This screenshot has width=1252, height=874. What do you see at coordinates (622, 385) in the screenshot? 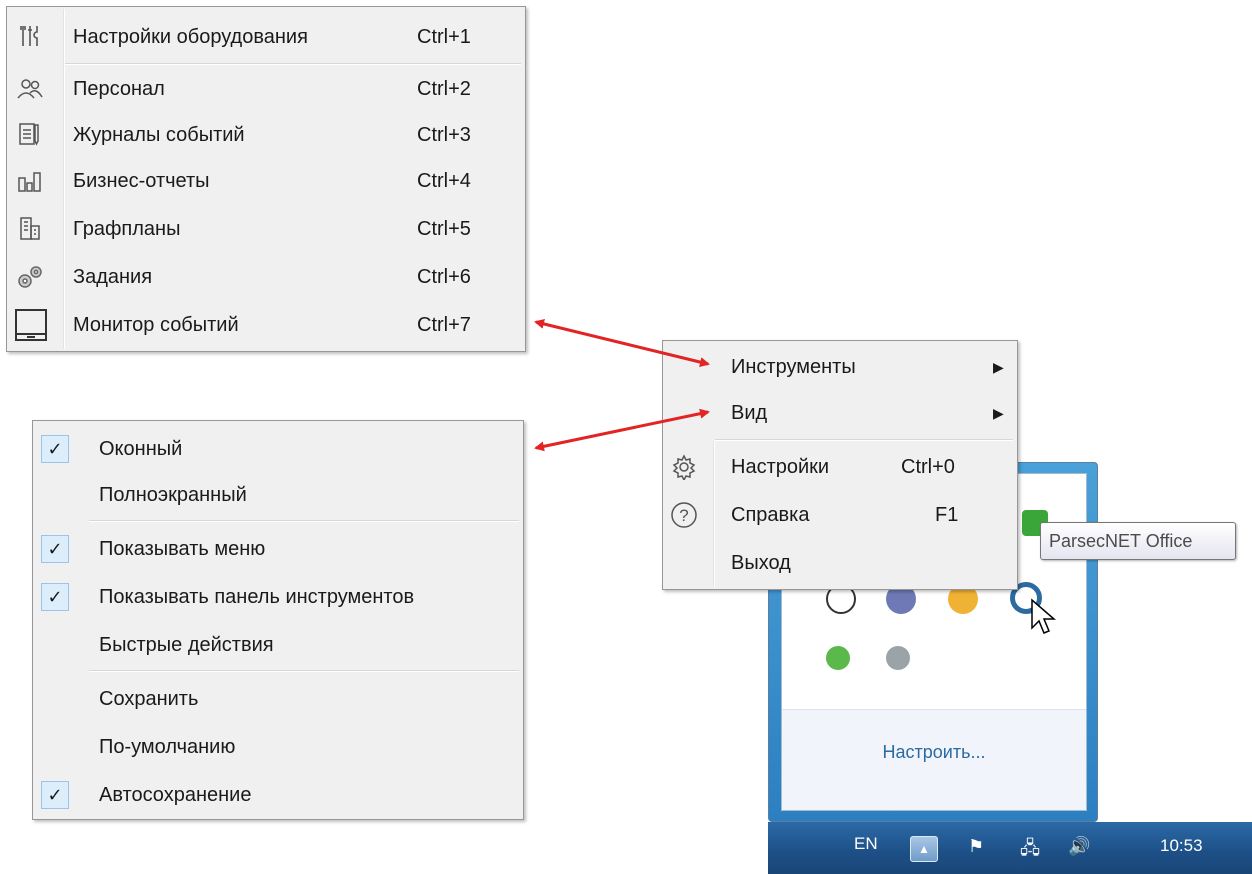
I see `annotation-arrows` at bounding box center [622, 385].